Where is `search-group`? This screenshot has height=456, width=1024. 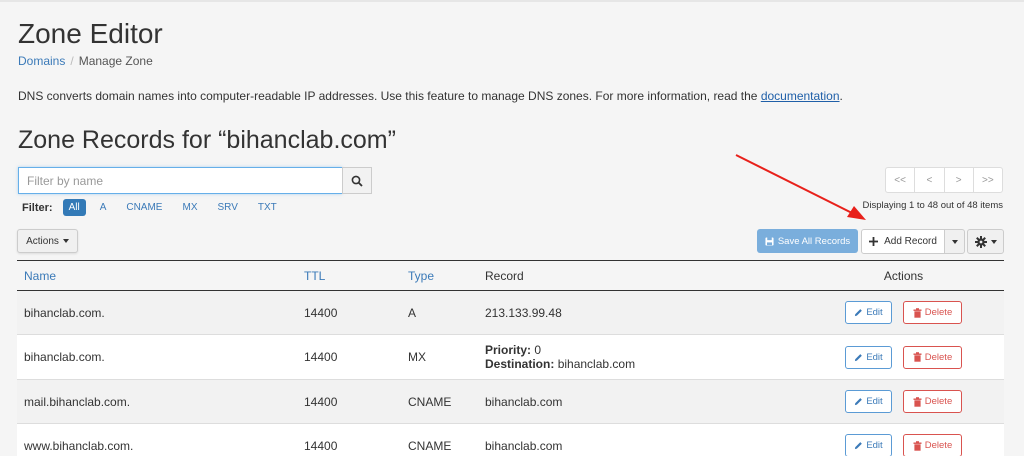 search-group is located at coordinates (195, 180).